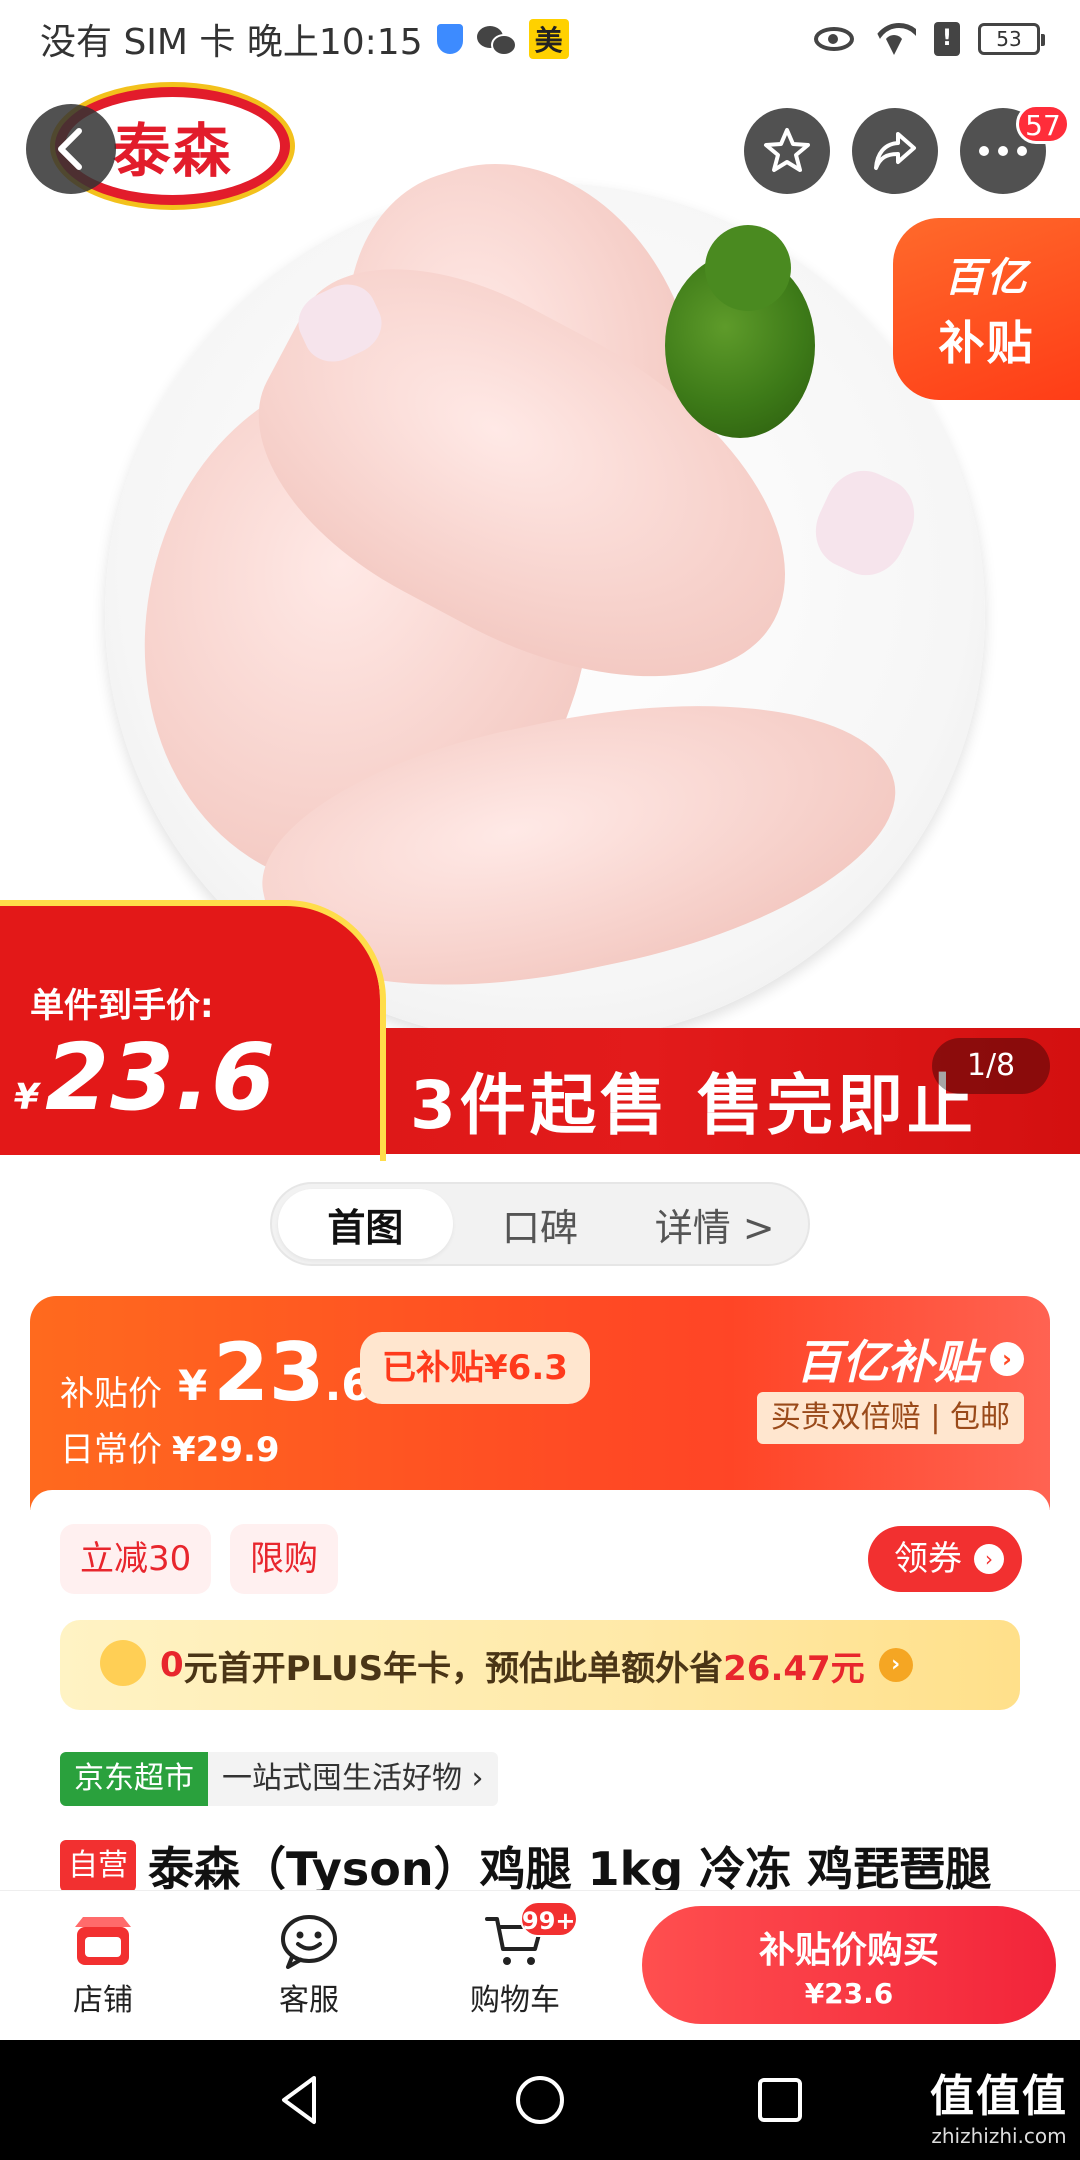 Image resolution: width=1080 pixels, height=2160 pixels. I want to click on watermark-url: zhizhizhi.com, so click(999, 2136).